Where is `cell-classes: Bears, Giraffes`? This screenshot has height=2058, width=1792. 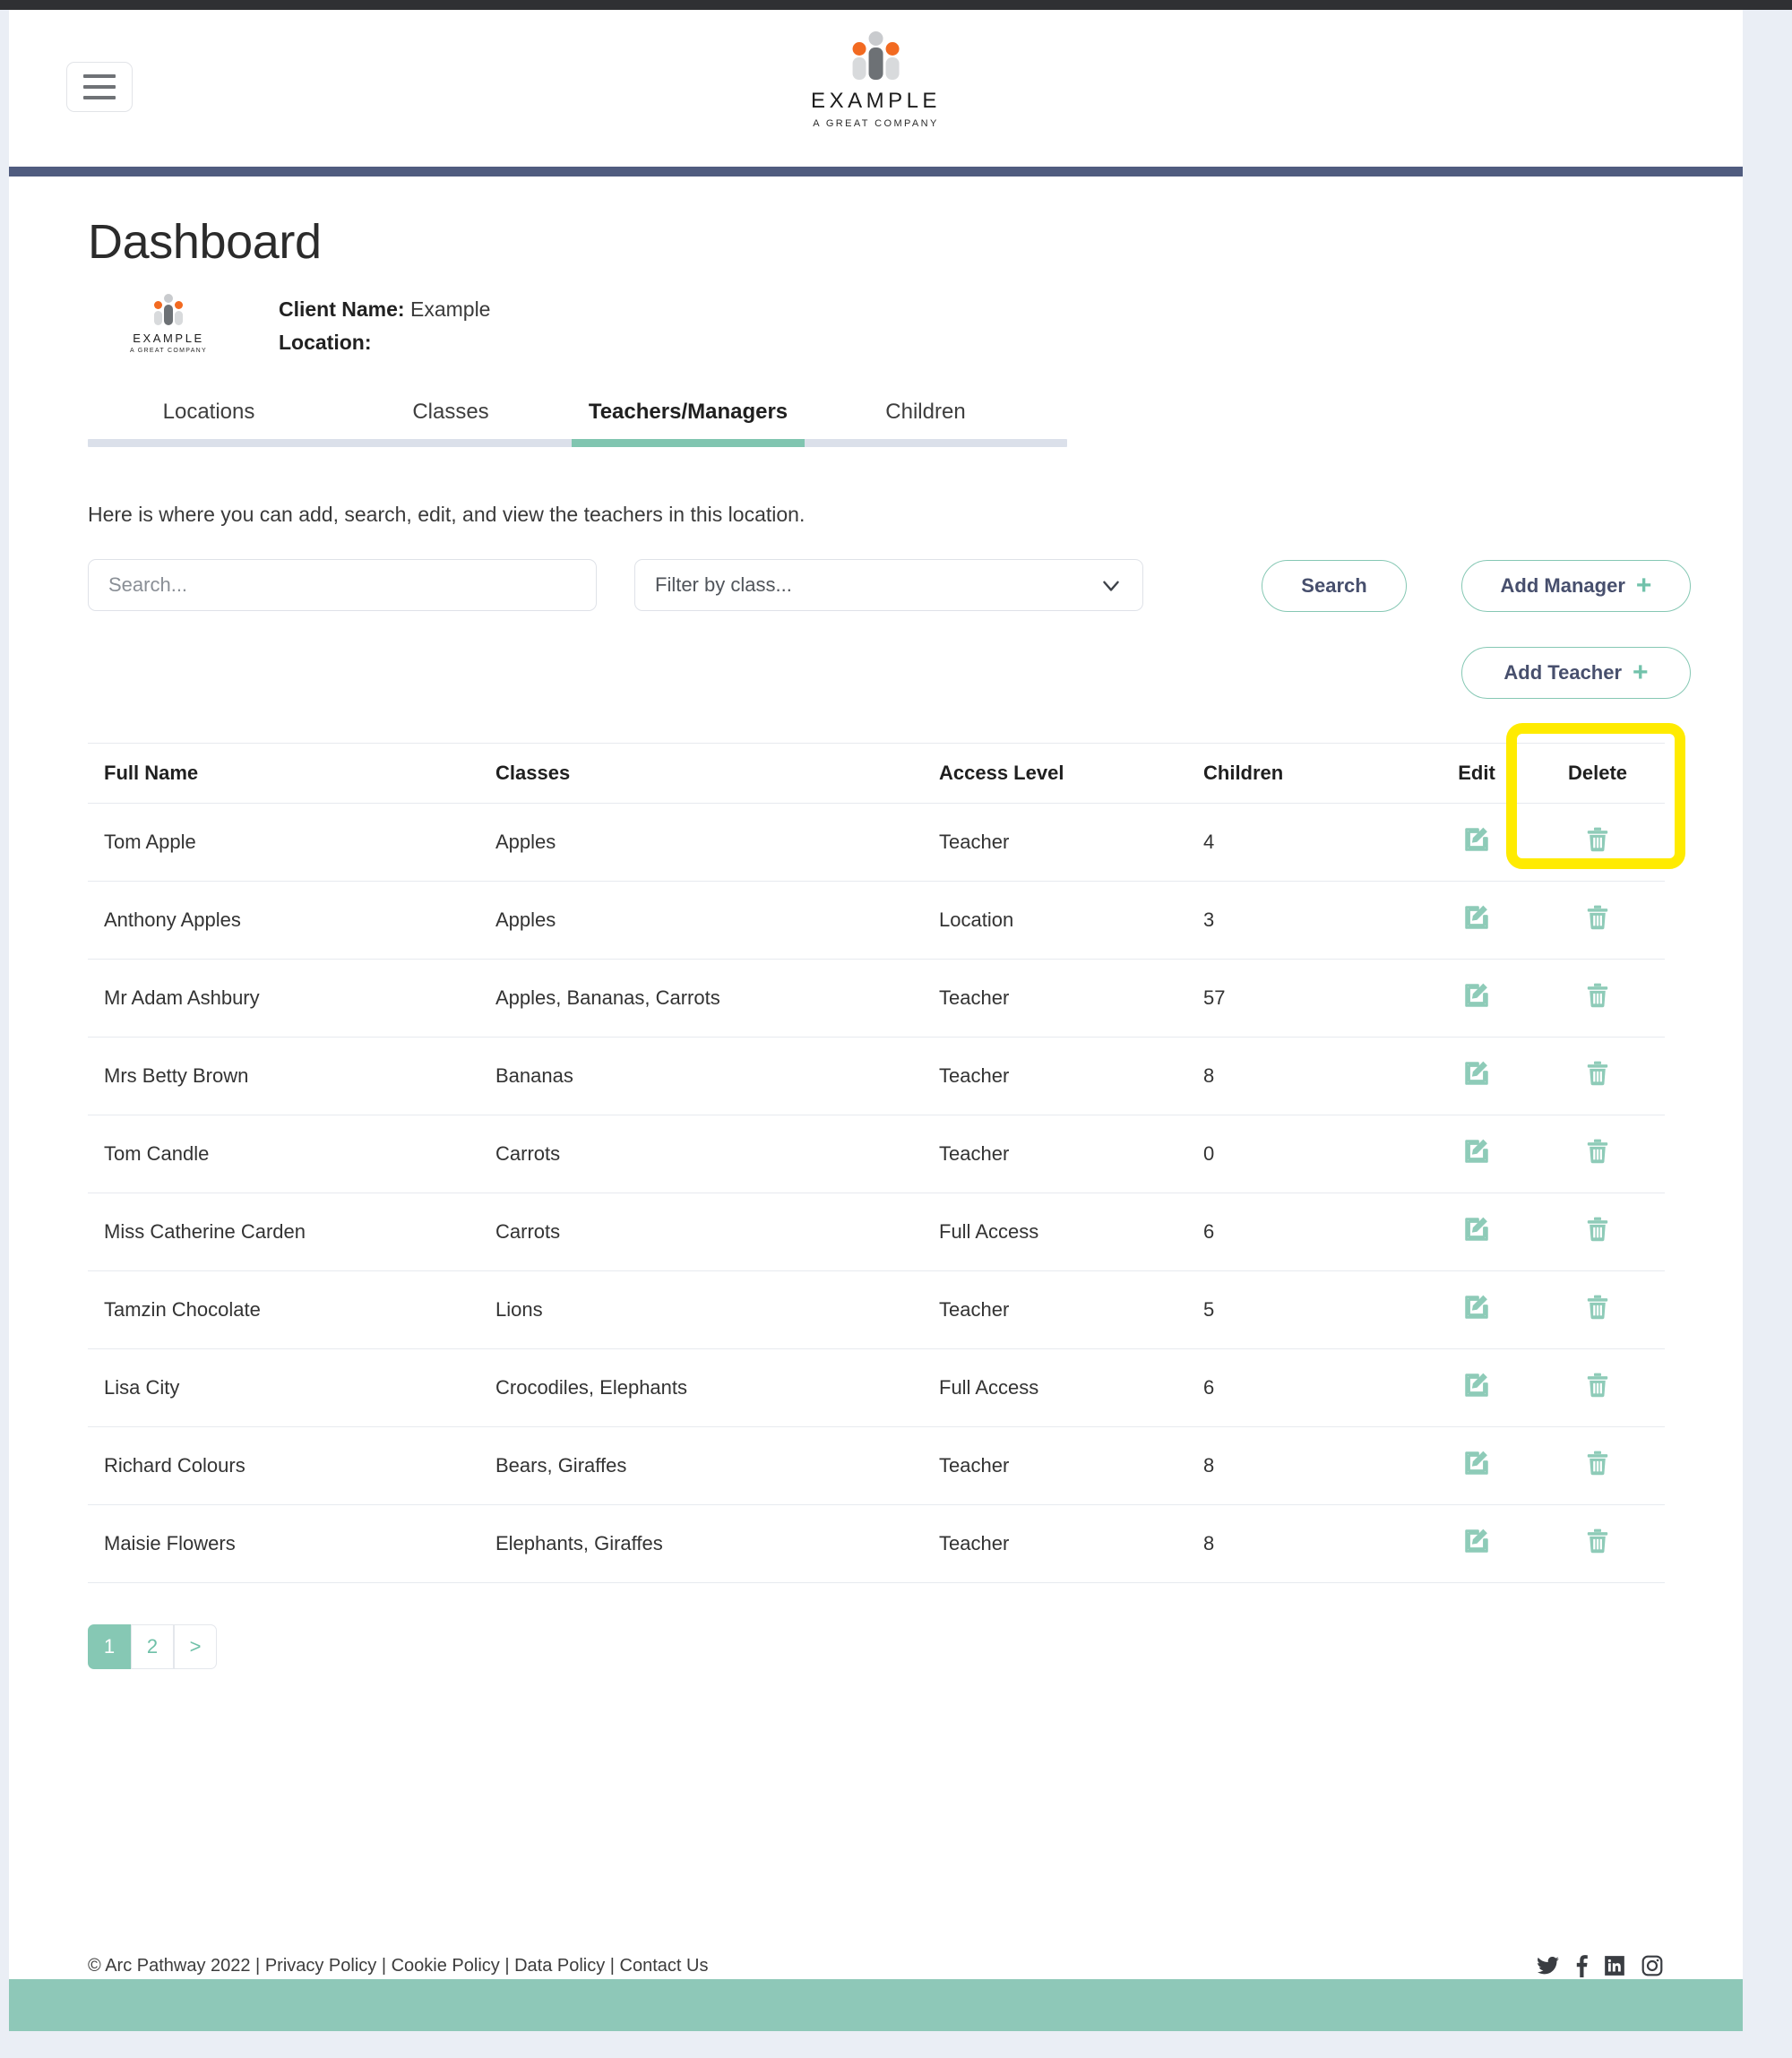
cell-classes: Bears, Giraffes is located at coordinates (561, 1465).